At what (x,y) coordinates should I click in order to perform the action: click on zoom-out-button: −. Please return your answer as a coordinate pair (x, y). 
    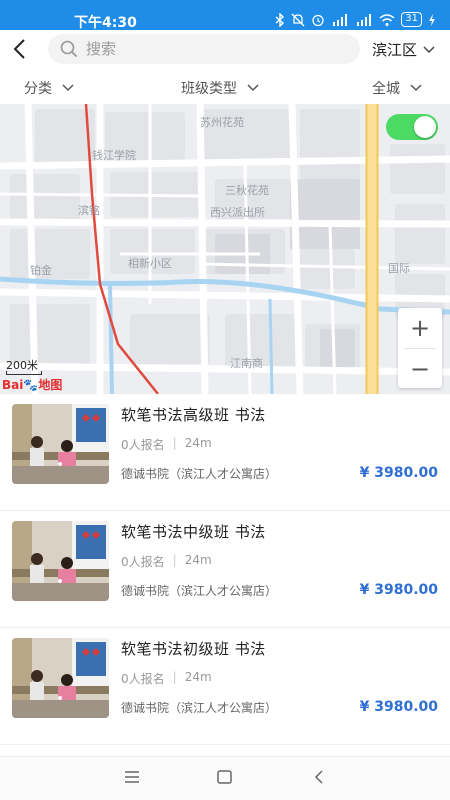
    Looking at the image, I should click on (420, 369).